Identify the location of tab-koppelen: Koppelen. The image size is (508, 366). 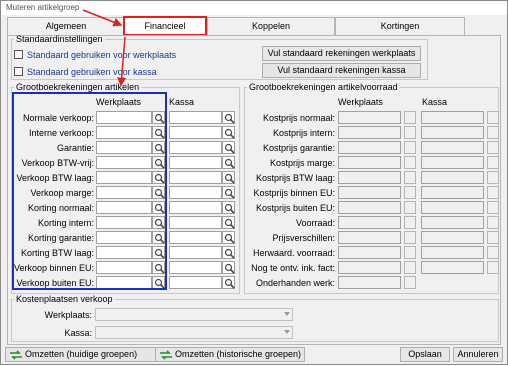
(271, 26).